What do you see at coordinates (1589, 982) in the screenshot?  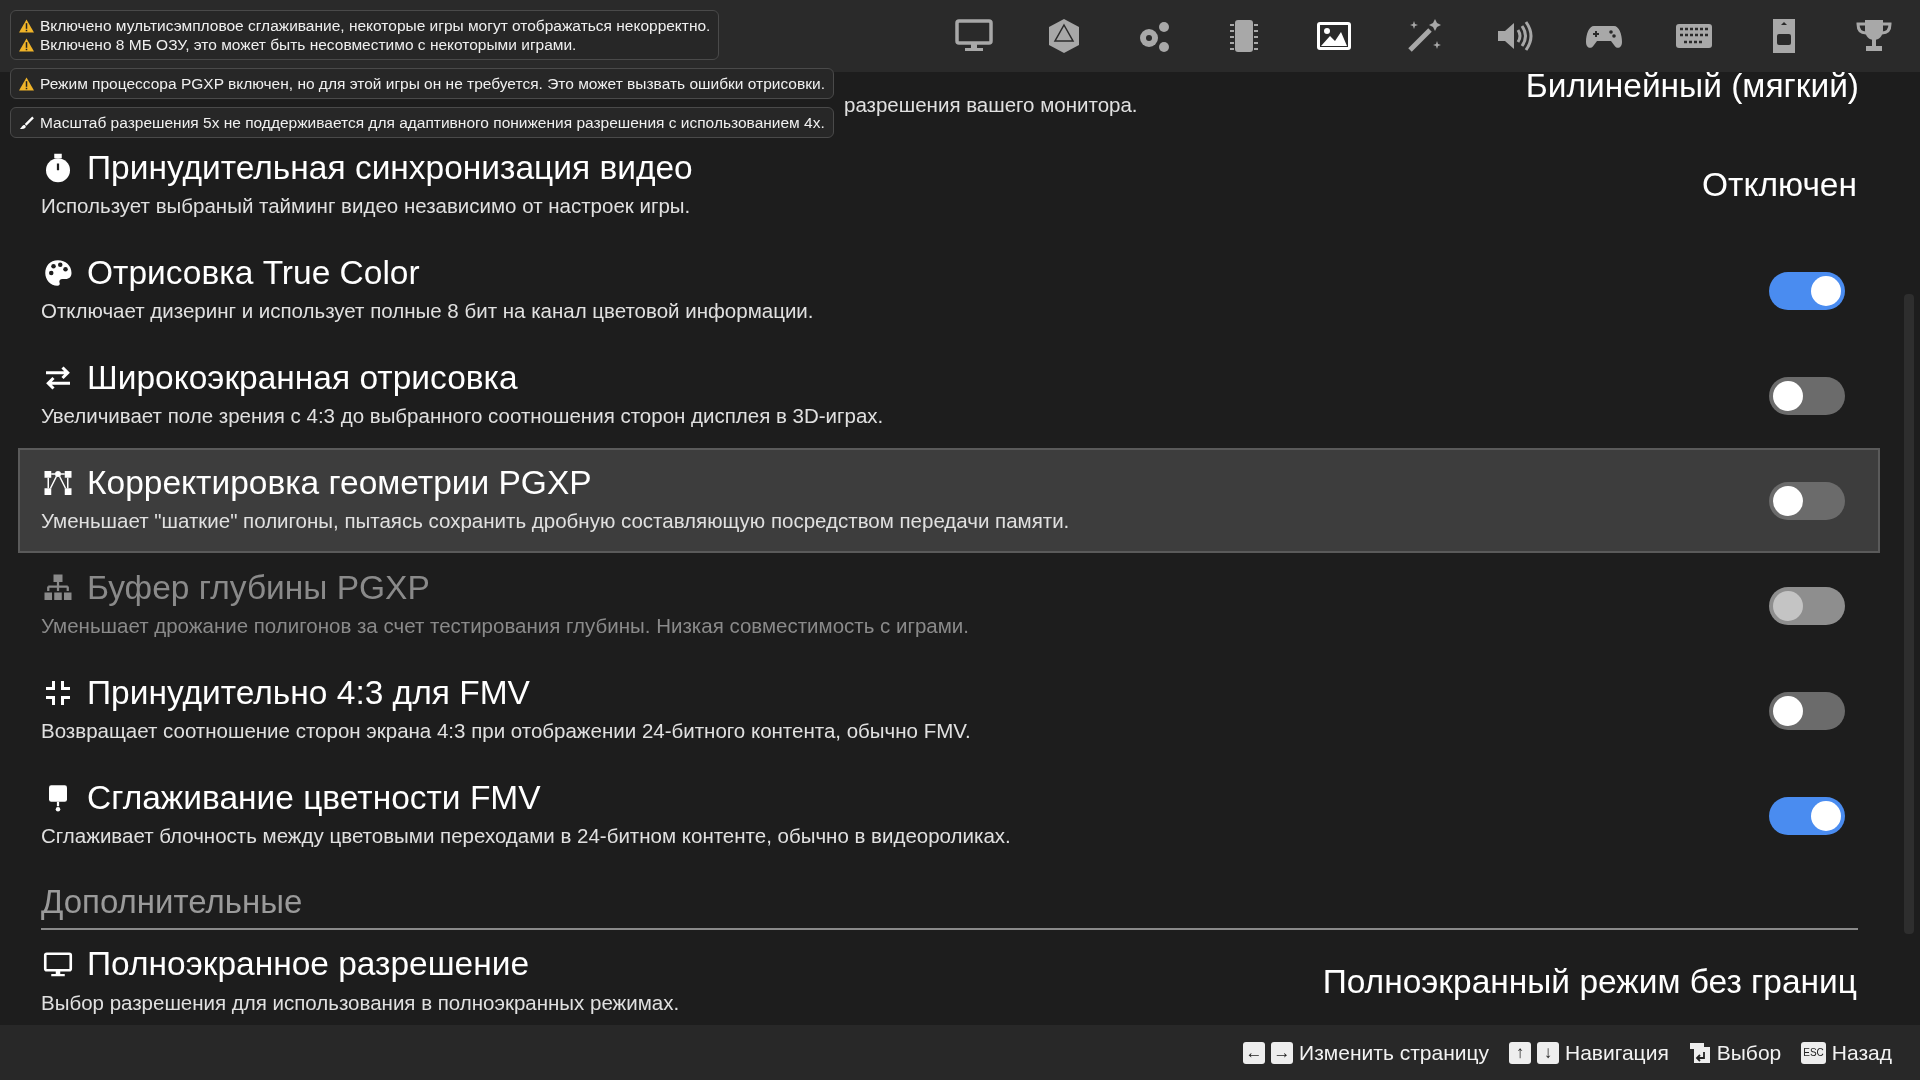 I see `setting-value: Полноэкранный режим без границ` at bounding box center [1589, 982].